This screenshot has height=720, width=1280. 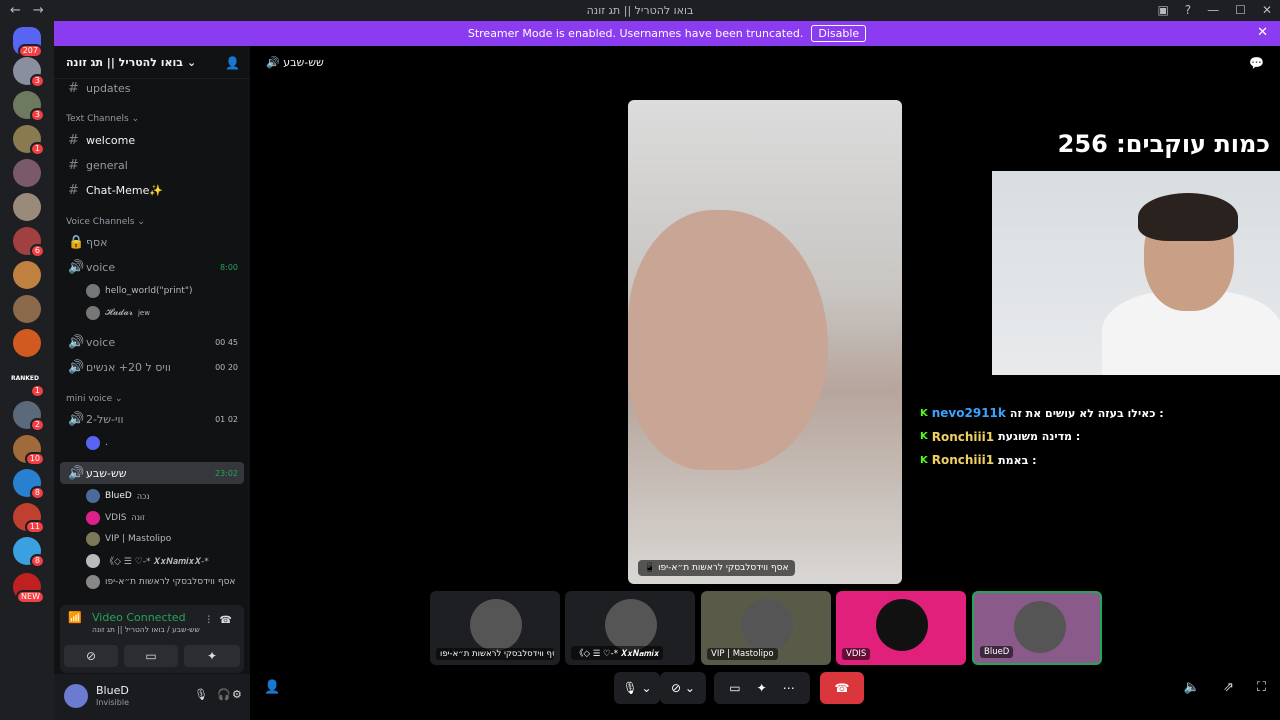 What do you see at coordinates (106, 443) in the screenshot?
I see `user-name: .` at bounding box center [106, 443].